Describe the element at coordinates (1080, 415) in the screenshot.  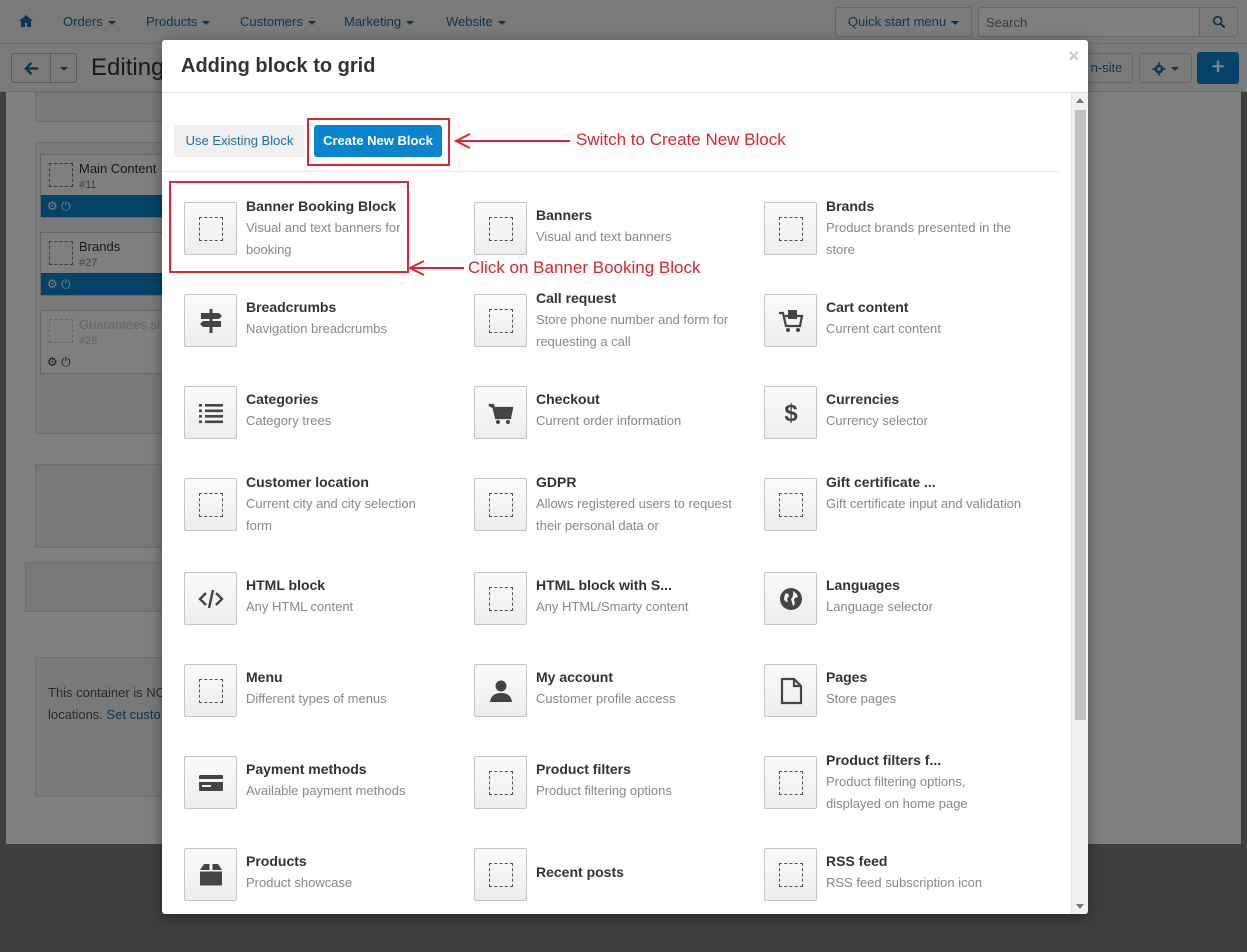
I see `scroll-thumb` at that location.